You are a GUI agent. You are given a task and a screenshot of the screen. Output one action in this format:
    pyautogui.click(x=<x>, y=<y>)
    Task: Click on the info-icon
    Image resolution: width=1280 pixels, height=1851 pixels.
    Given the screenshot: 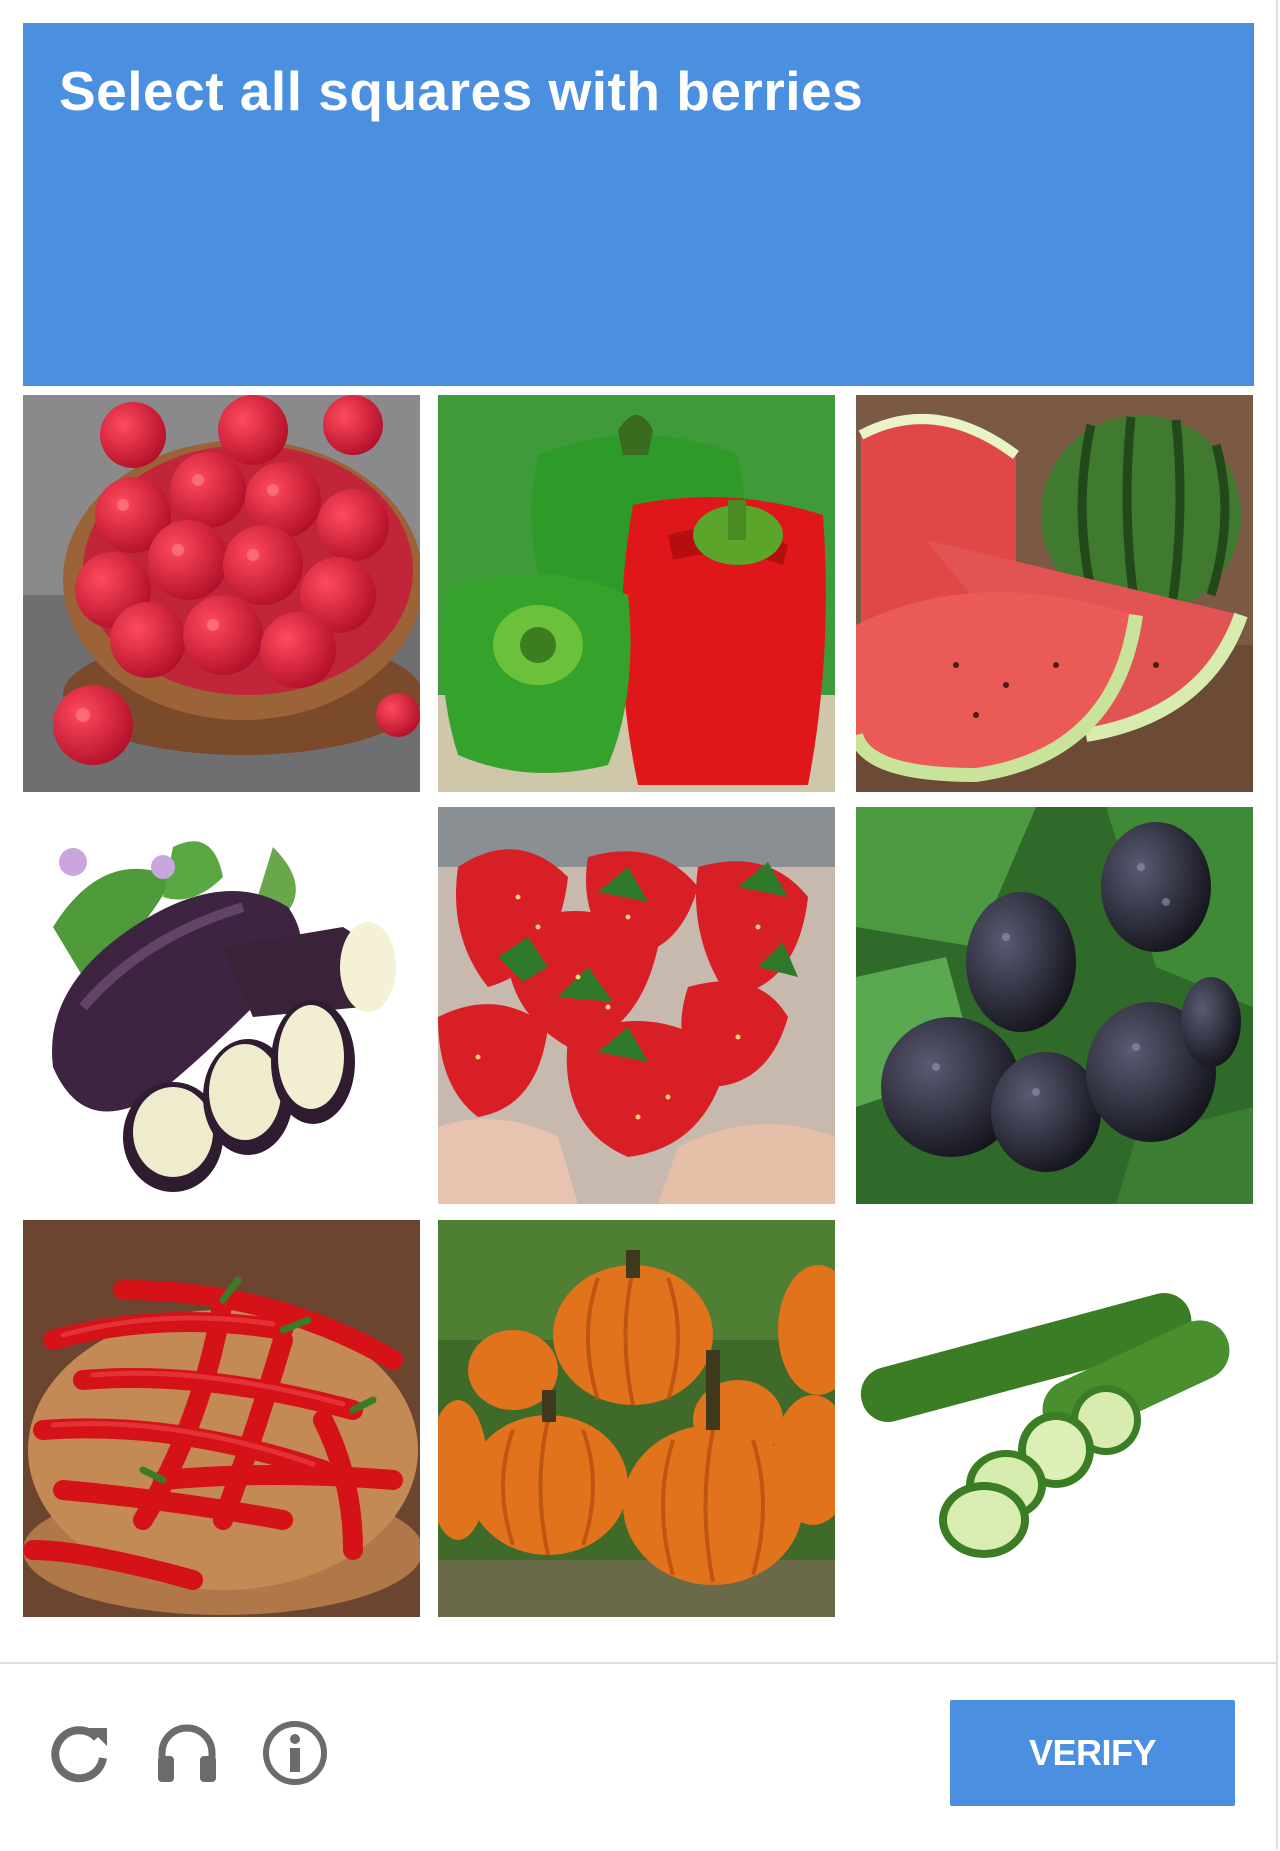 What is the action you would take?
    pyautogui.click(x=295, y=1753)
    